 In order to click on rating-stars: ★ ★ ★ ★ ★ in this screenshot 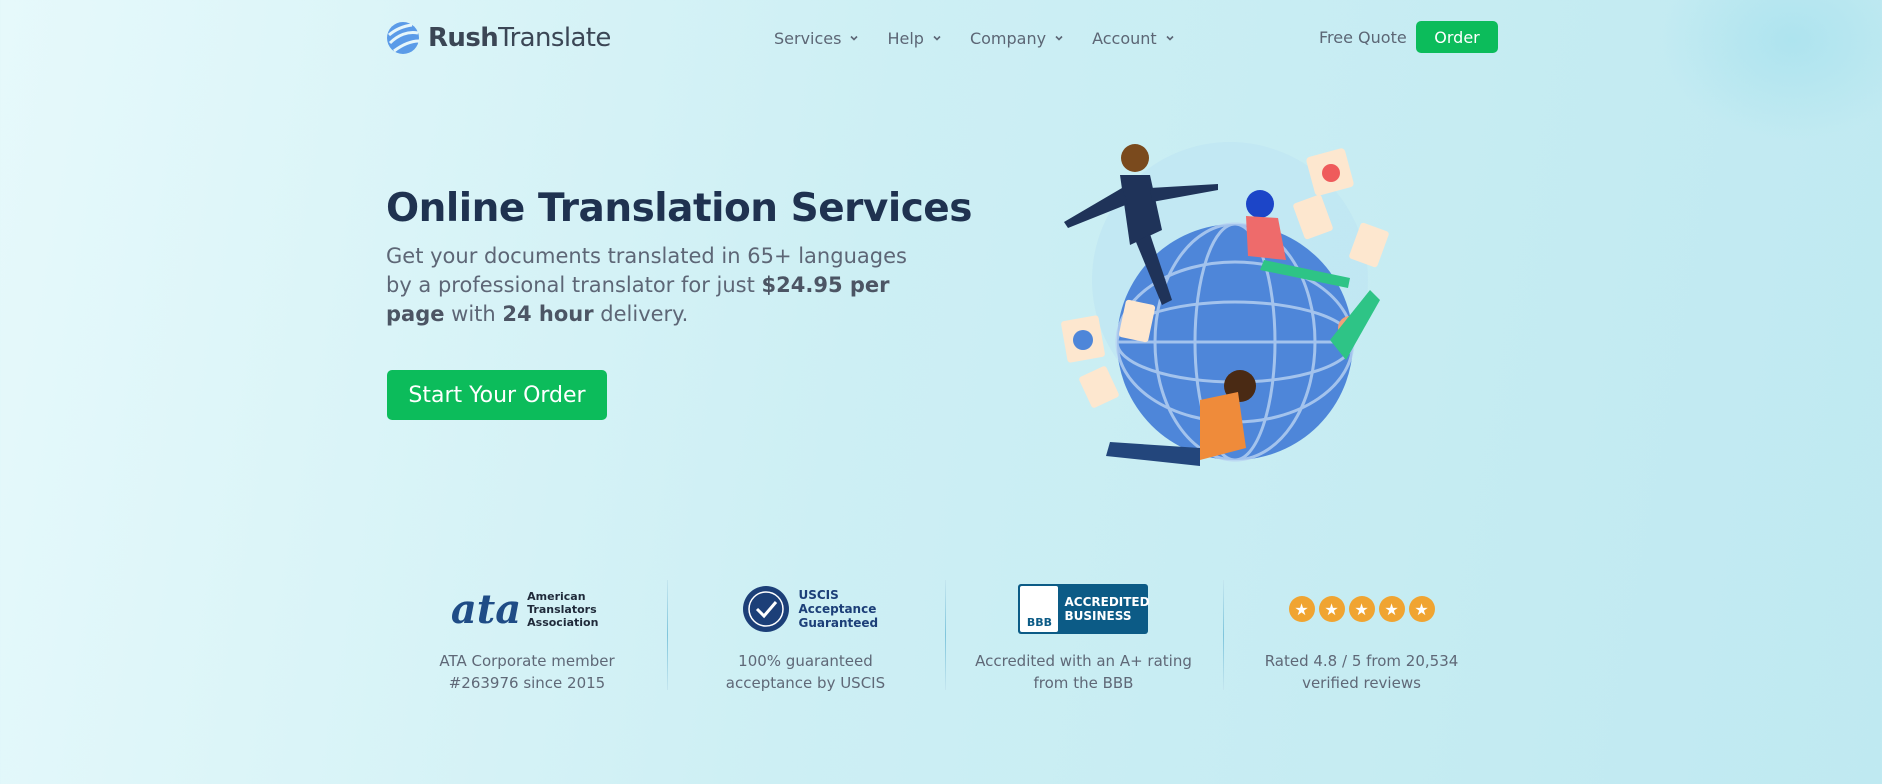, I will do `click(1361, 609)`.